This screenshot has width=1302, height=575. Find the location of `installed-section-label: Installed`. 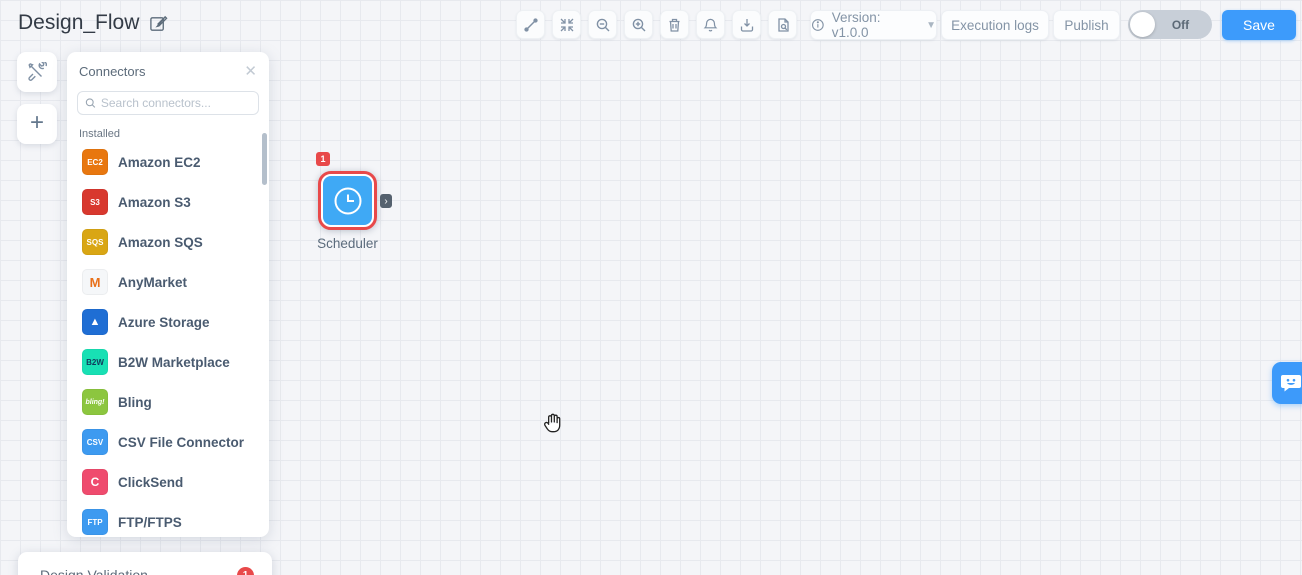

installed-section-label: Installed is located at coordinates (99, 134).